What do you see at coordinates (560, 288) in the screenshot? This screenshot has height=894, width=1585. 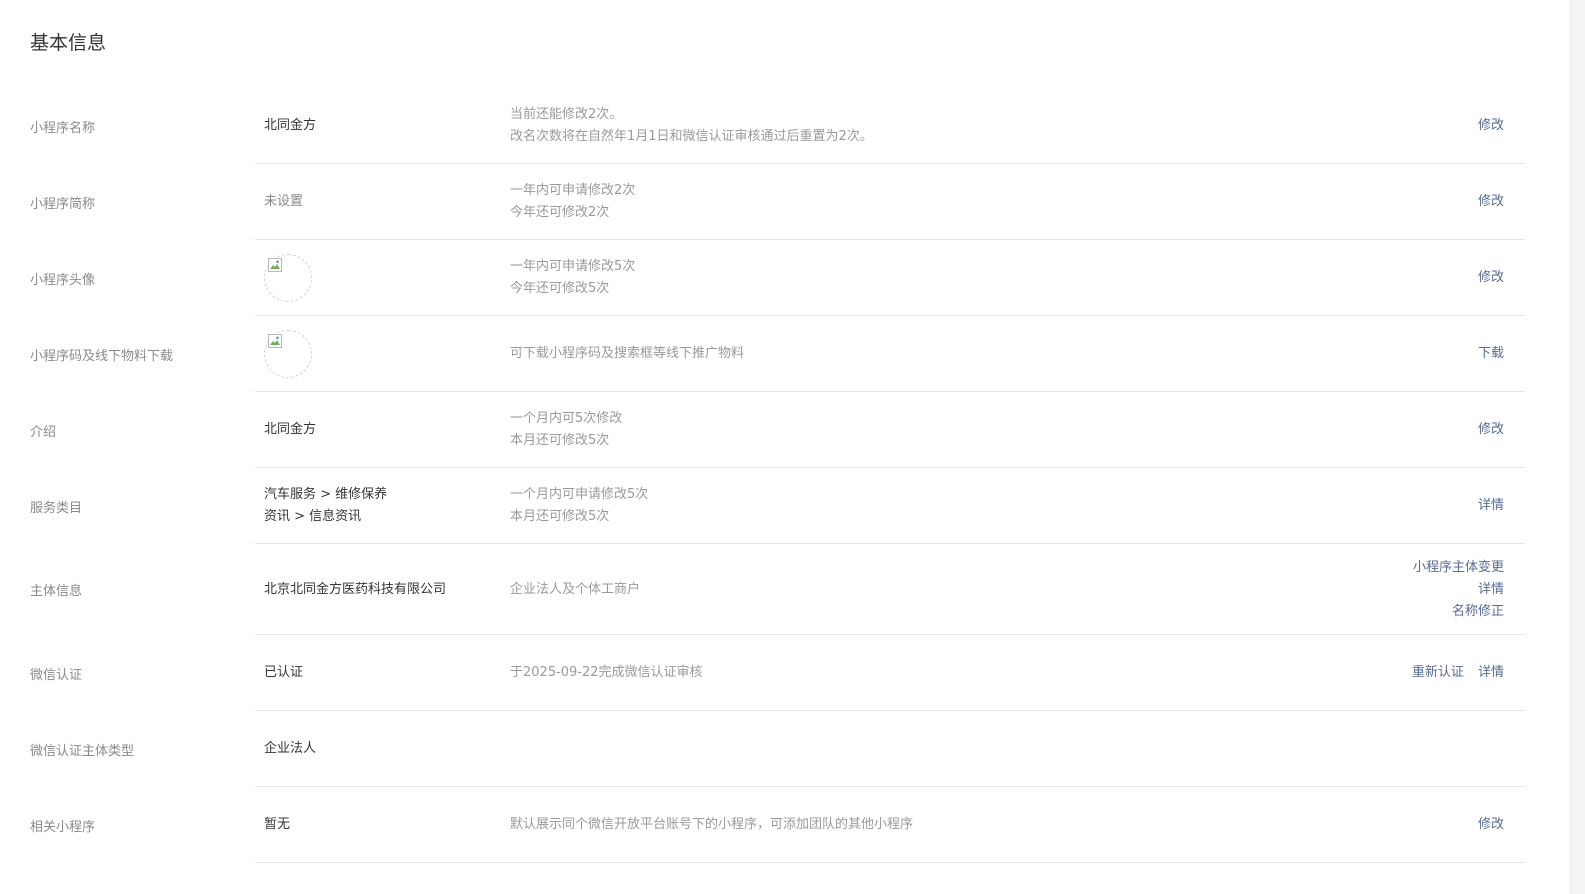 I see `description-line: 今年还可修改5次` at bounding box center [560, 288].